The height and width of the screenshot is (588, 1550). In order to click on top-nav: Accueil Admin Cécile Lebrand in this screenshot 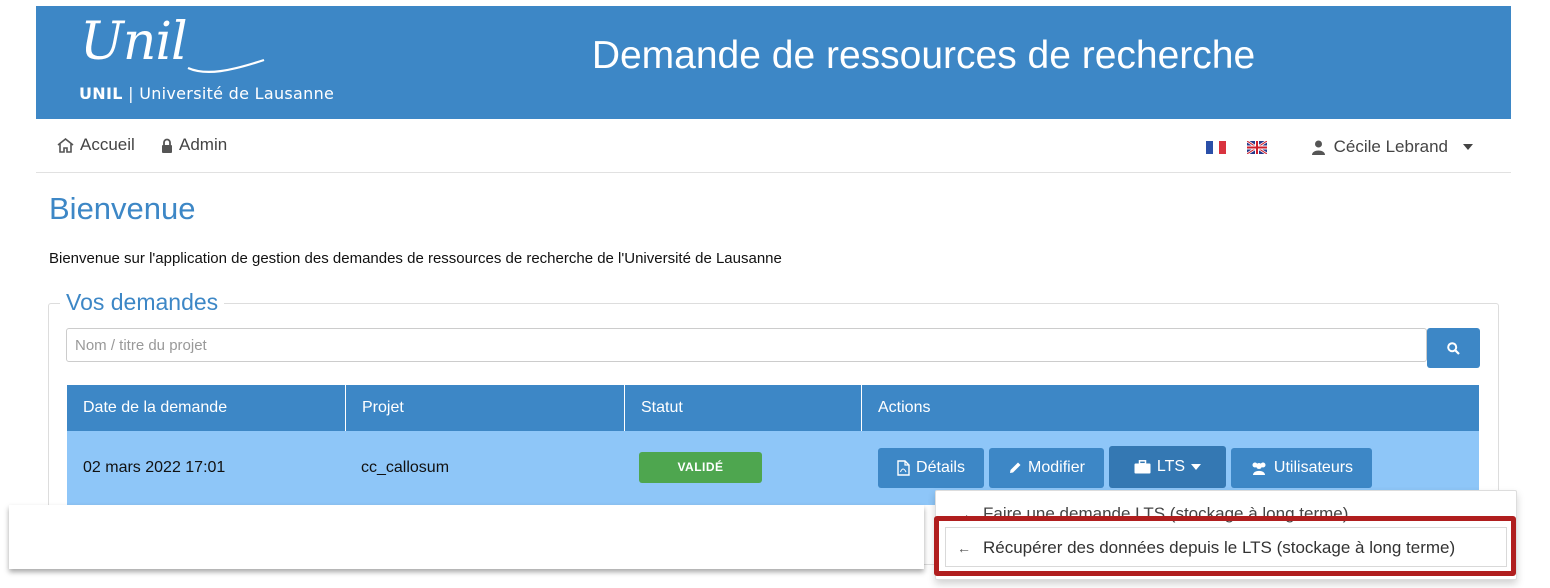, I will do `click(773, 146)`.